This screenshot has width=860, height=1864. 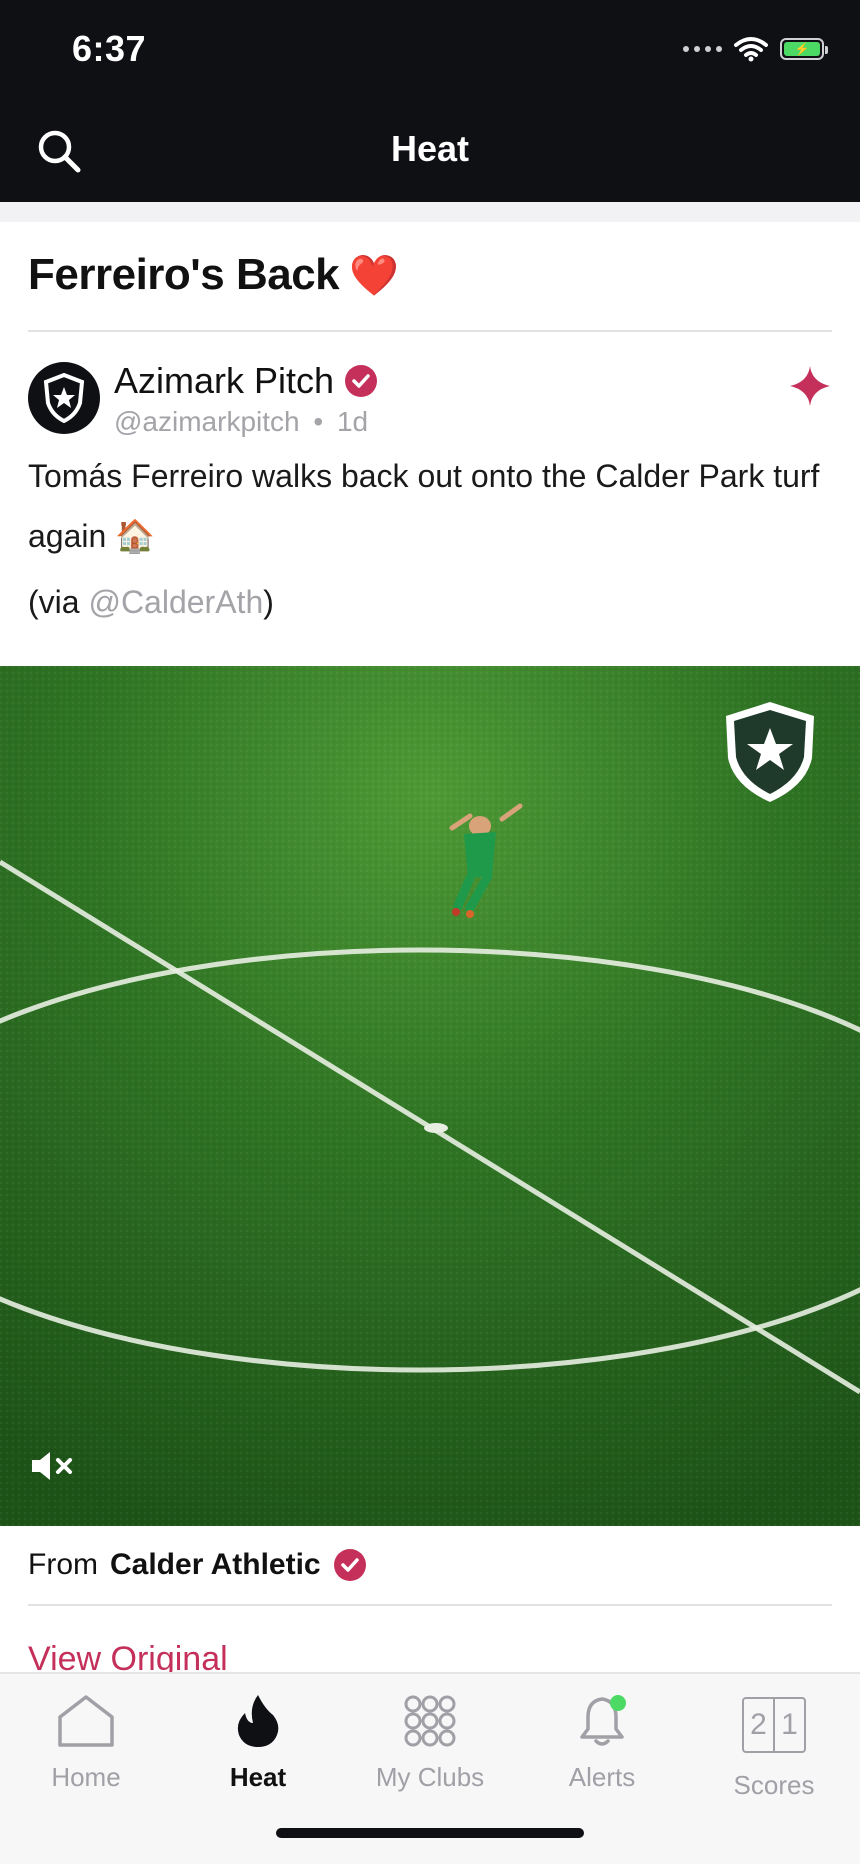 What do you see at coordinates (430, 101) in the screenshot?
I see `top-bar: 6:37 ⚡ Heat` at bounding box center [430, 101].